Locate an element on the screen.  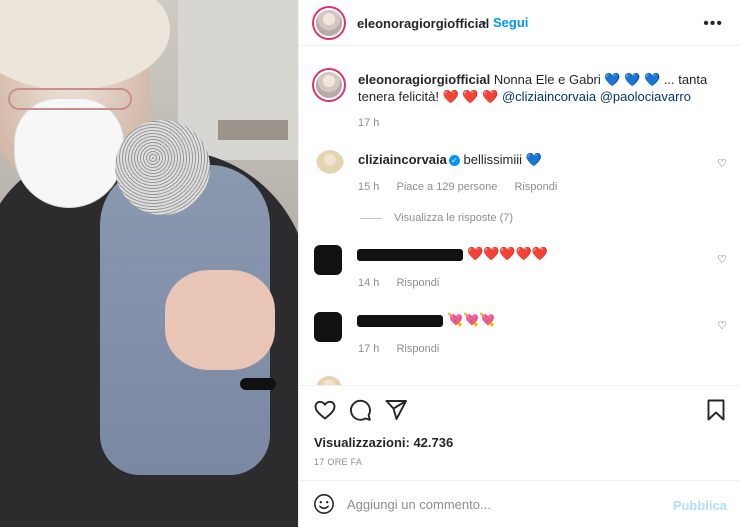
caption-username: eleonoragiorgiofficial is located at coordinates (424, 79).